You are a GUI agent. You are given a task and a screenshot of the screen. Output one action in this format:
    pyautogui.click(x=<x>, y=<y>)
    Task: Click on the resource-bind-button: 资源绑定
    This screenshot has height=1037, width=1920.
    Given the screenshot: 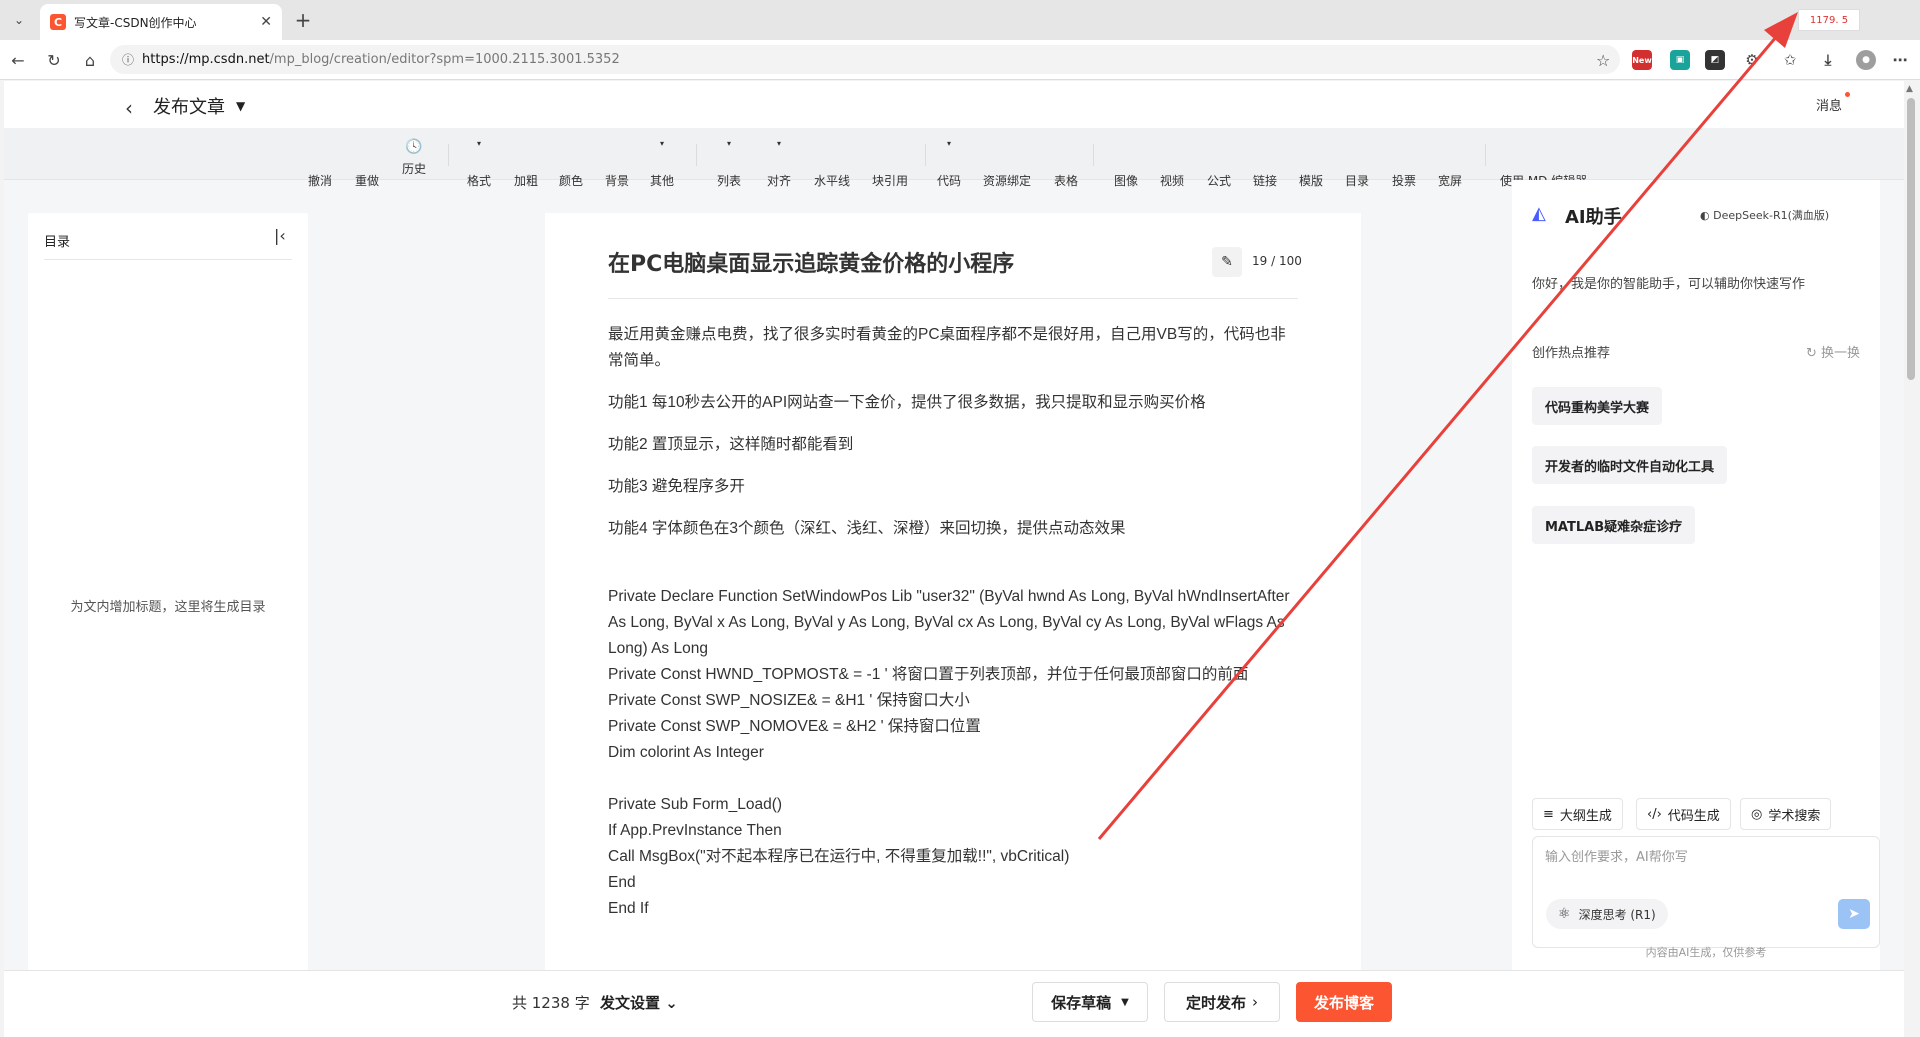 What is the action you would take?
    pyautogui.click(x=1007, y=164)
    